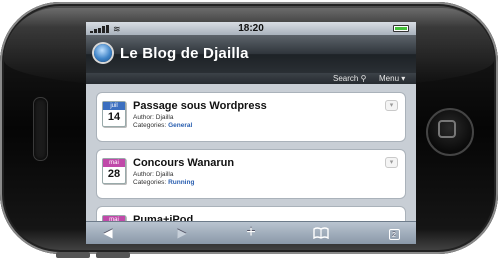 Image resolution: width=500 pixels, height=264 pixels. I want to click on pages-count: 2, so click(394, 235).